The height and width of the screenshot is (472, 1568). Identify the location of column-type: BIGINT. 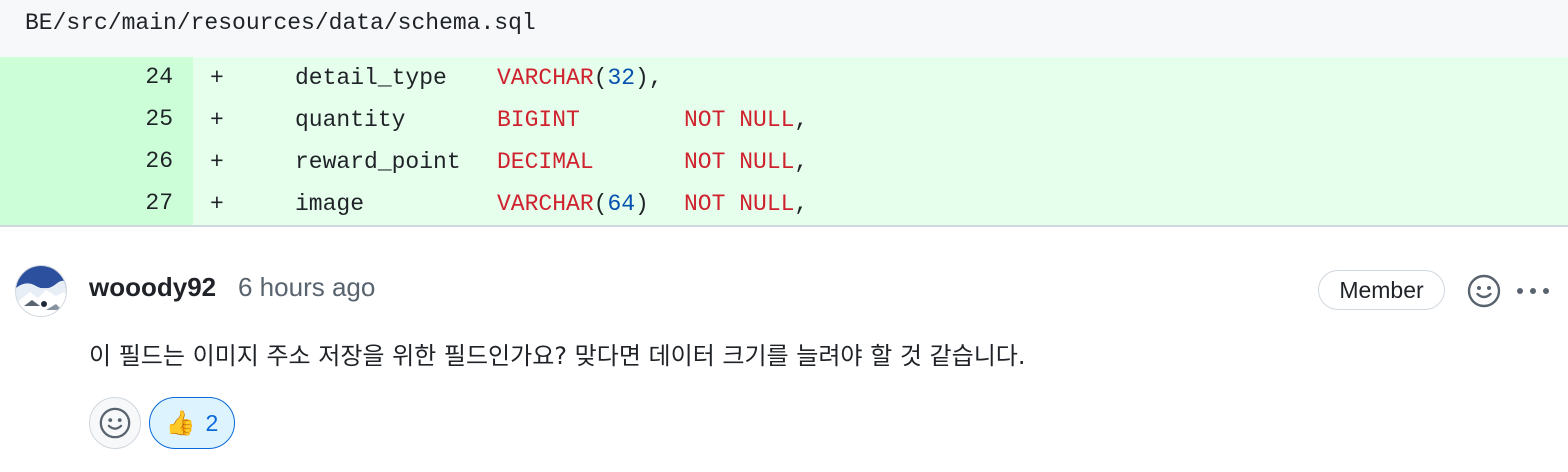
(538, 120).